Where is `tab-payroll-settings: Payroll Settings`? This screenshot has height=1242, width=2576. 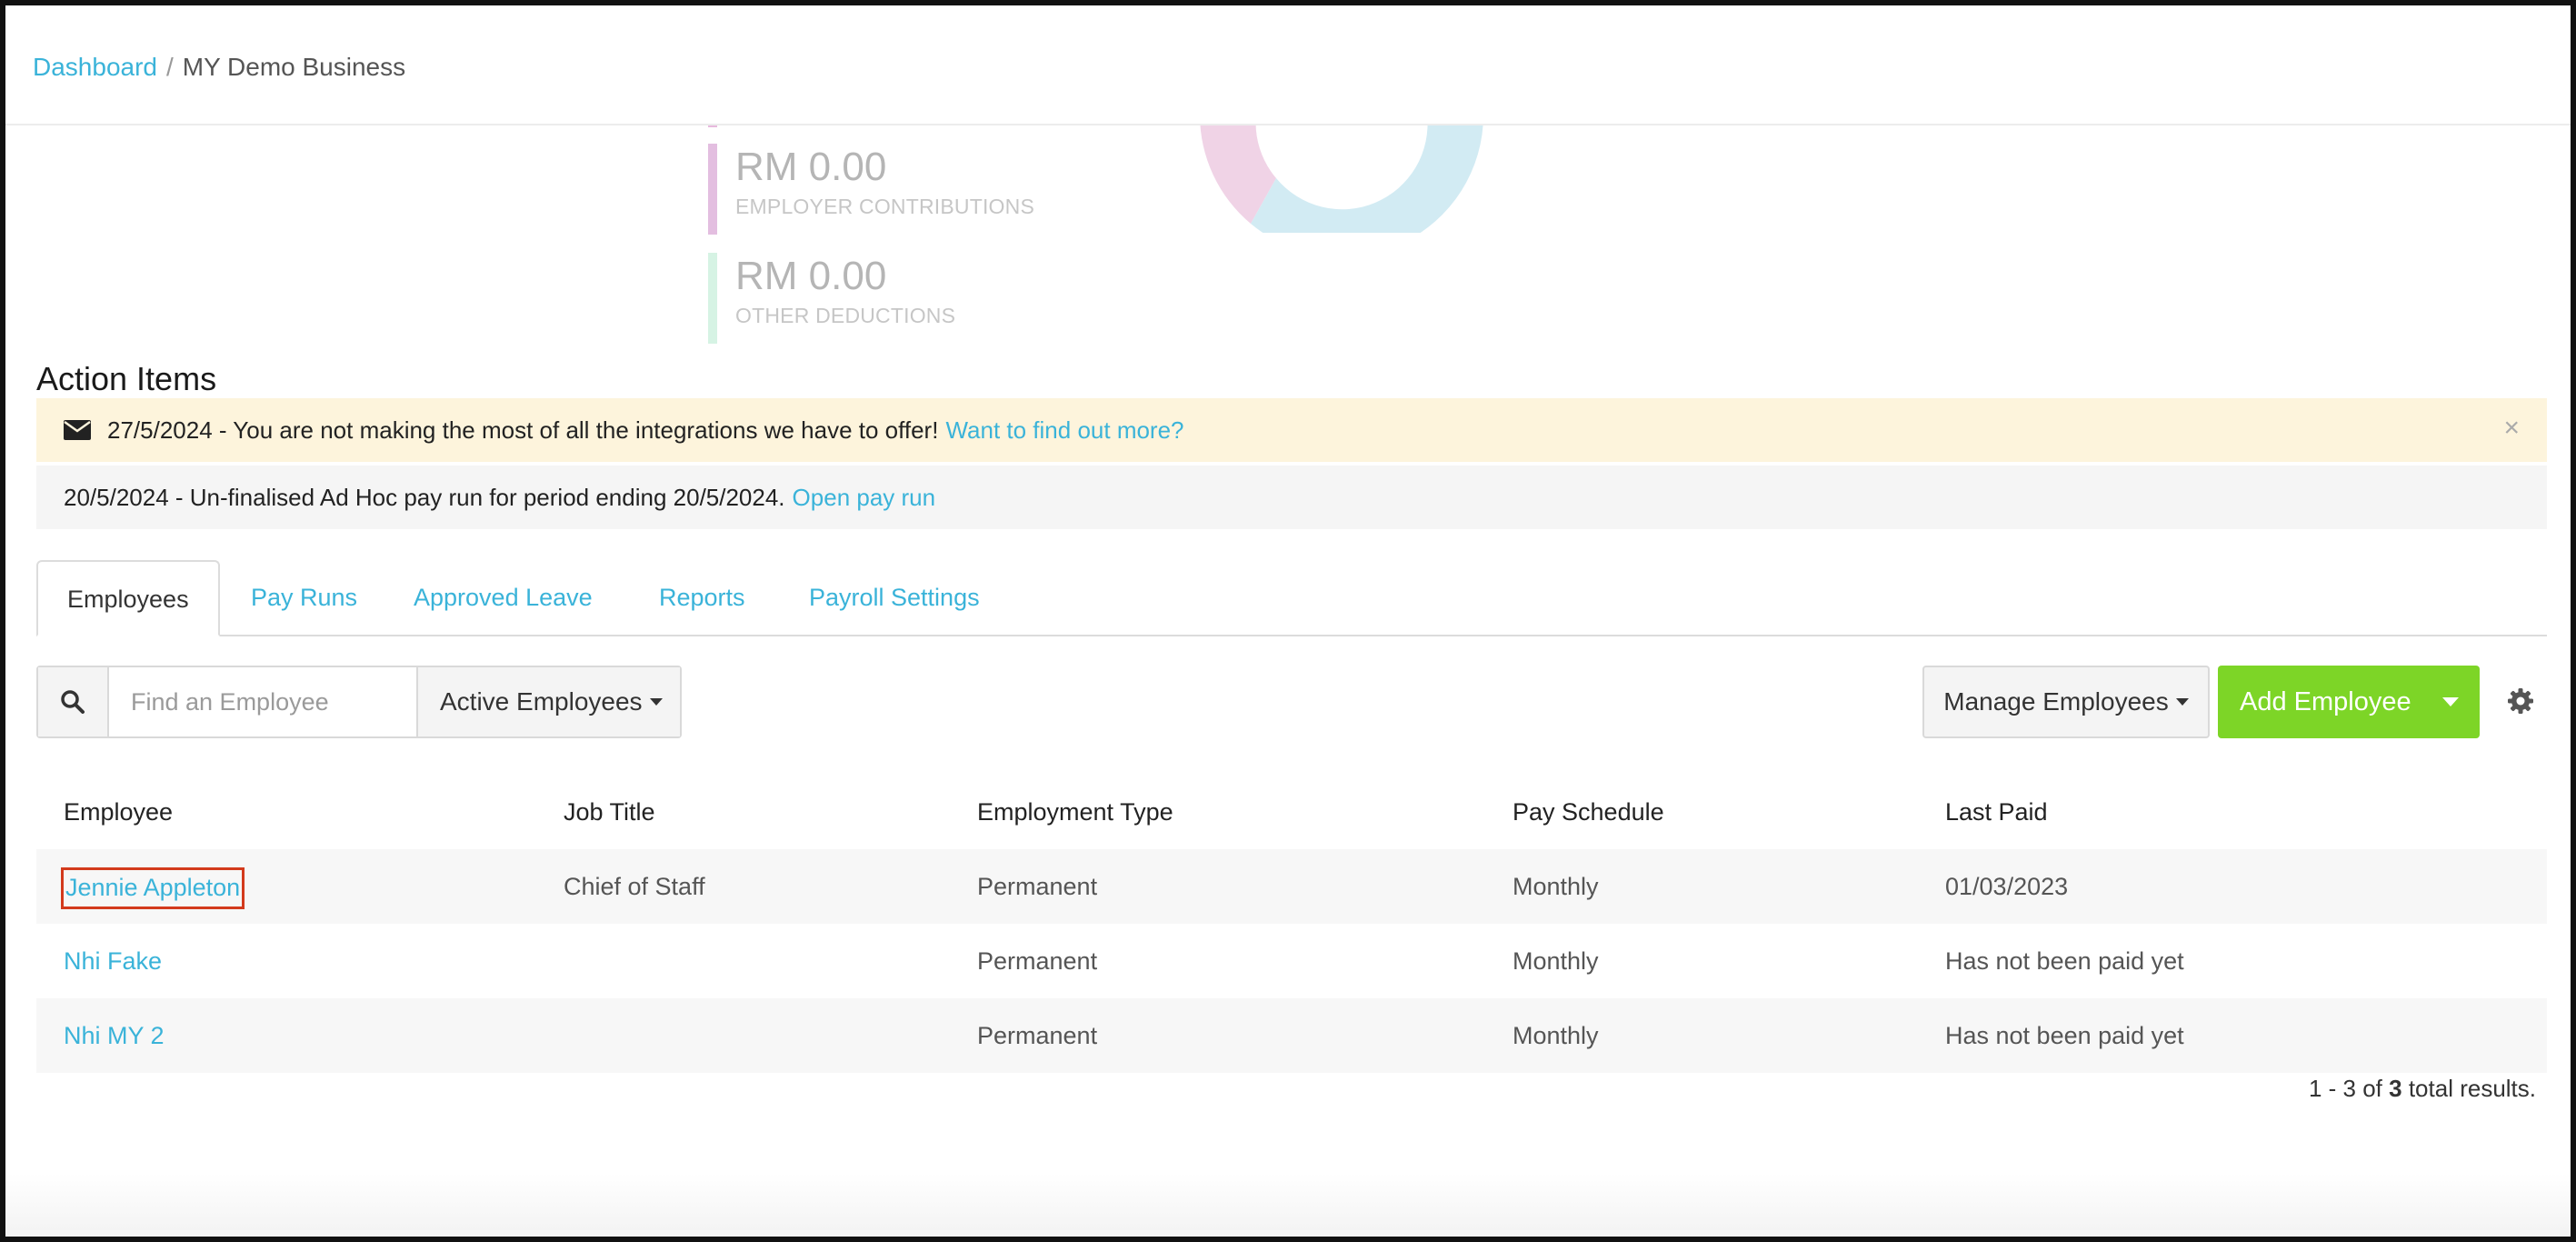
tab-payroll-settings: Payroll Settings is located at coordinates (894, 598).